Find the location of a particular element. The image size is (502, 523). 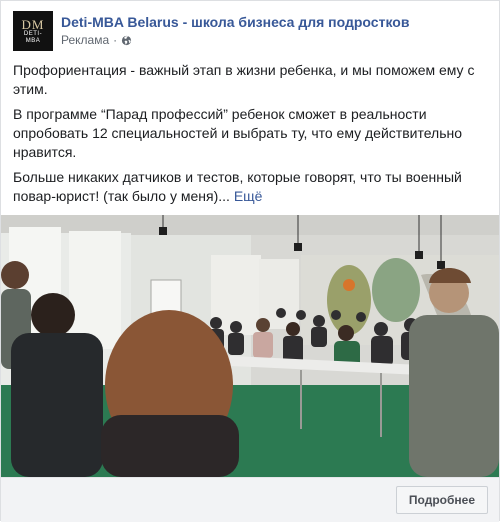

post-meta: Реклама · is located at coordinates (96, 40).